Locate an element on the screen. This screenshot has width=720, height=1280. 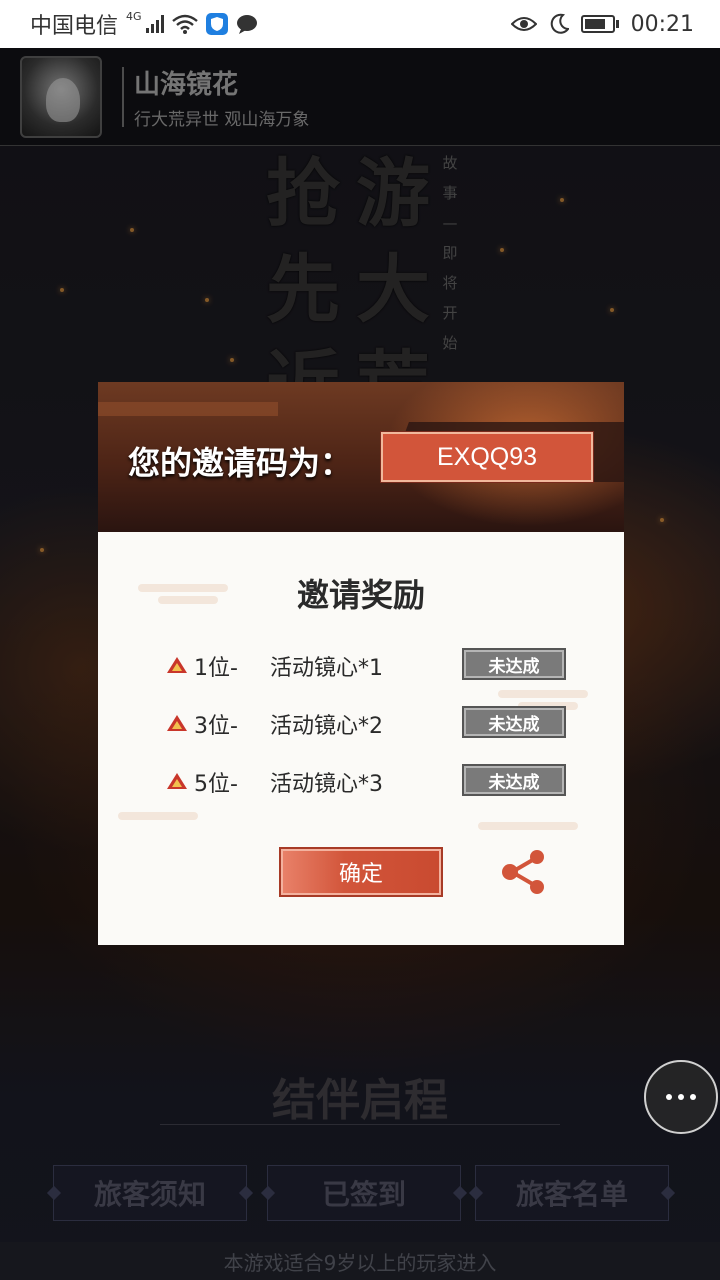
reward-row: 1位- 活动镜心*1 未达成 is located at coordinates (361, 666).